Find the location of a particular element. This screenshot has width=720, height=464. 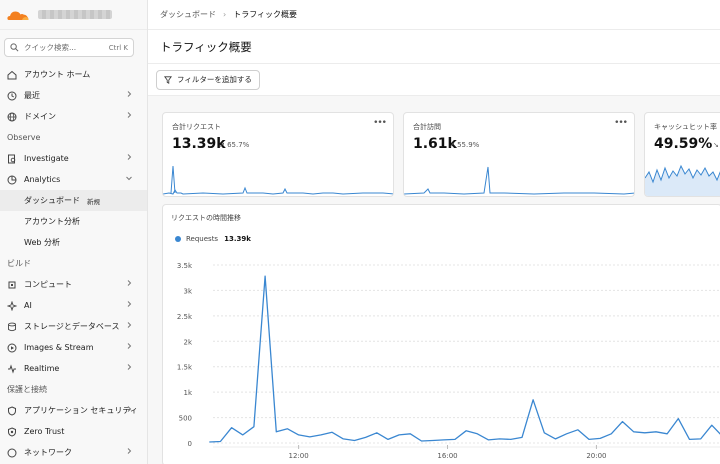

sidebar-item-account-home: アカウント ホーム is located at coordinates (73, 74).